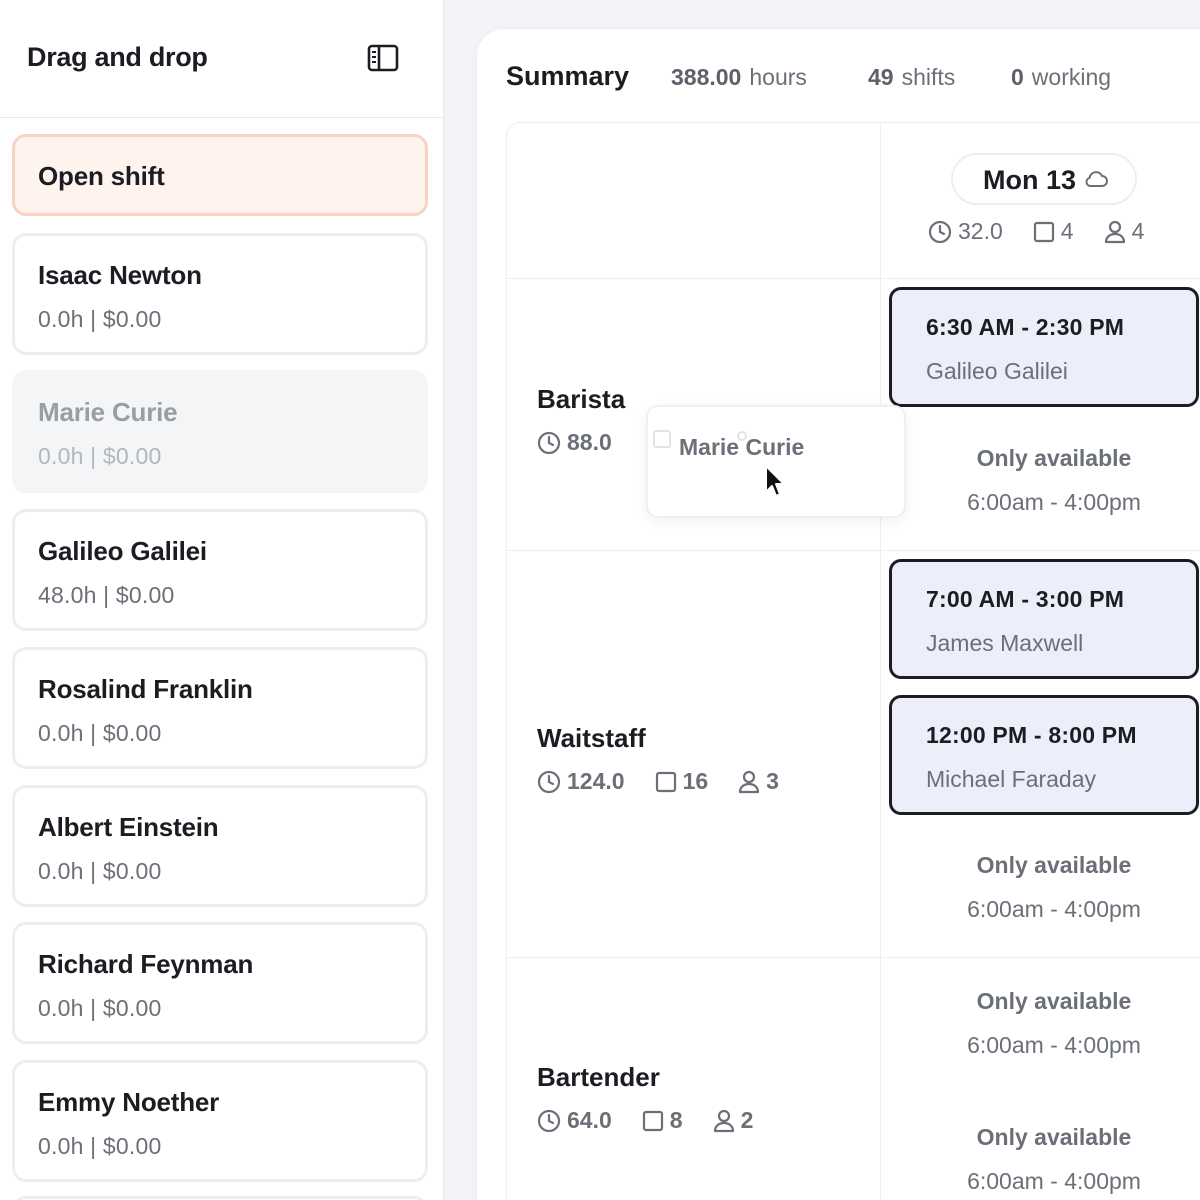 Image resolution: width=1200 pixels, height=1200 pixels. What do you see at coordinates (220, 708) in the screenshot?
I see `employee-card: Rosalind Franklin 0.0h | $0.00` at bounding box center [220, 708].